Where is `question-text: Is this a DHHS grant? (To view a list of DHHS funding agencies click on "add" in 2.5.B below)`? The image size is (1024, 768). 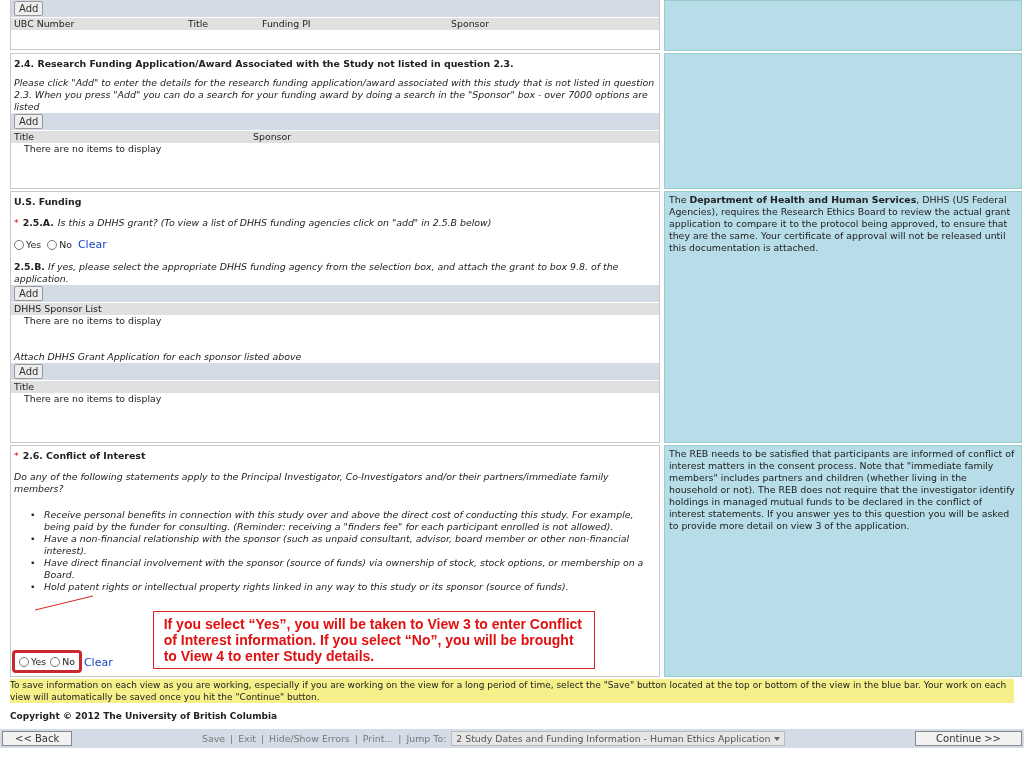
question-text: Is this a DHHS grant? (To view a list of DHHS funding agencies click on "add" in 2.5.B below) is located at coordinates (274, 222).